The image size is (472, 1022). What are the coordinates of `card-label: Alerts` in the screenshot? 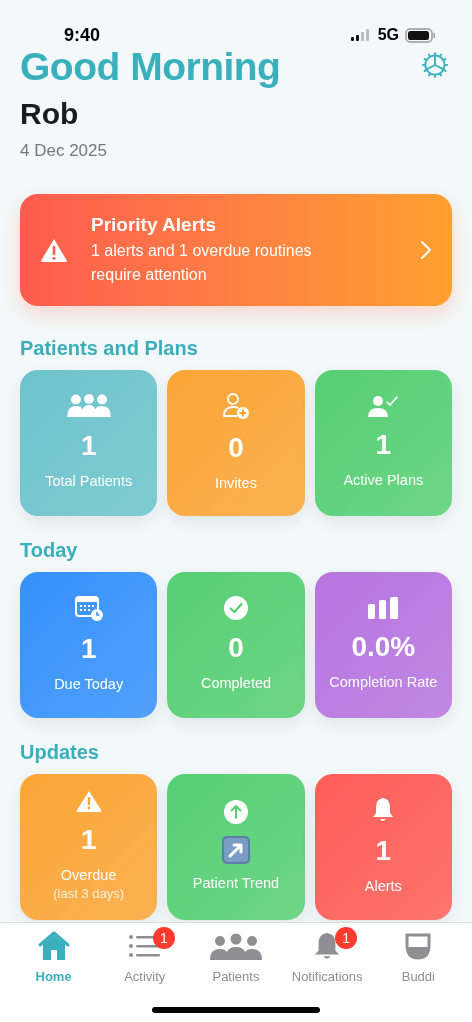 It's located at (383, 886).